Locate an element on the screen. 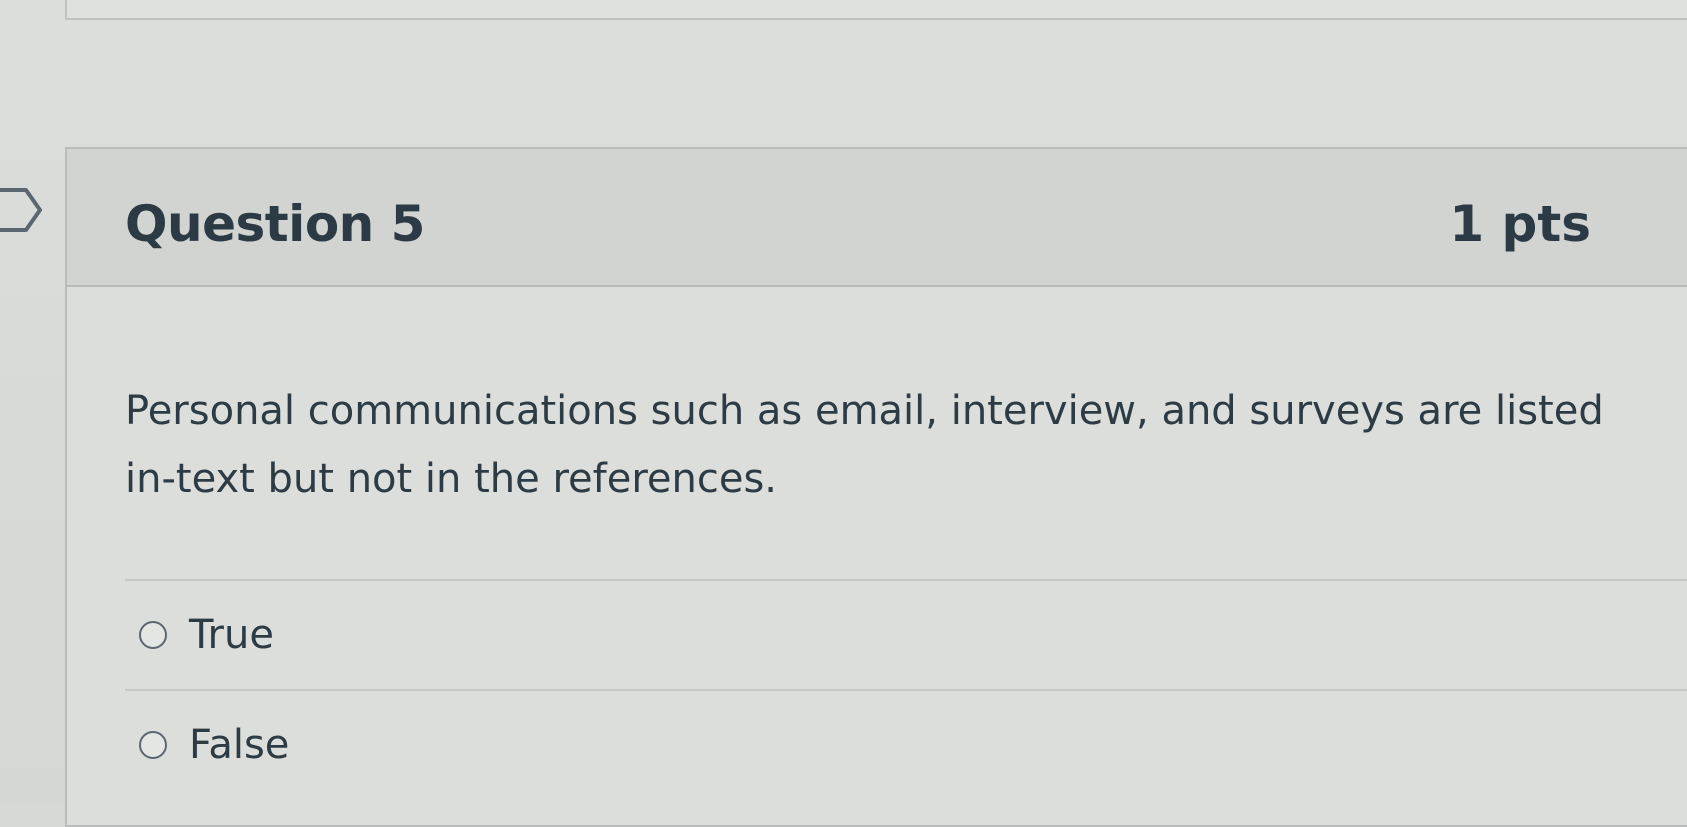 The width and height of the screenshot is (1687, 827). answer-label-true: True is located at coordinates (231, 635).